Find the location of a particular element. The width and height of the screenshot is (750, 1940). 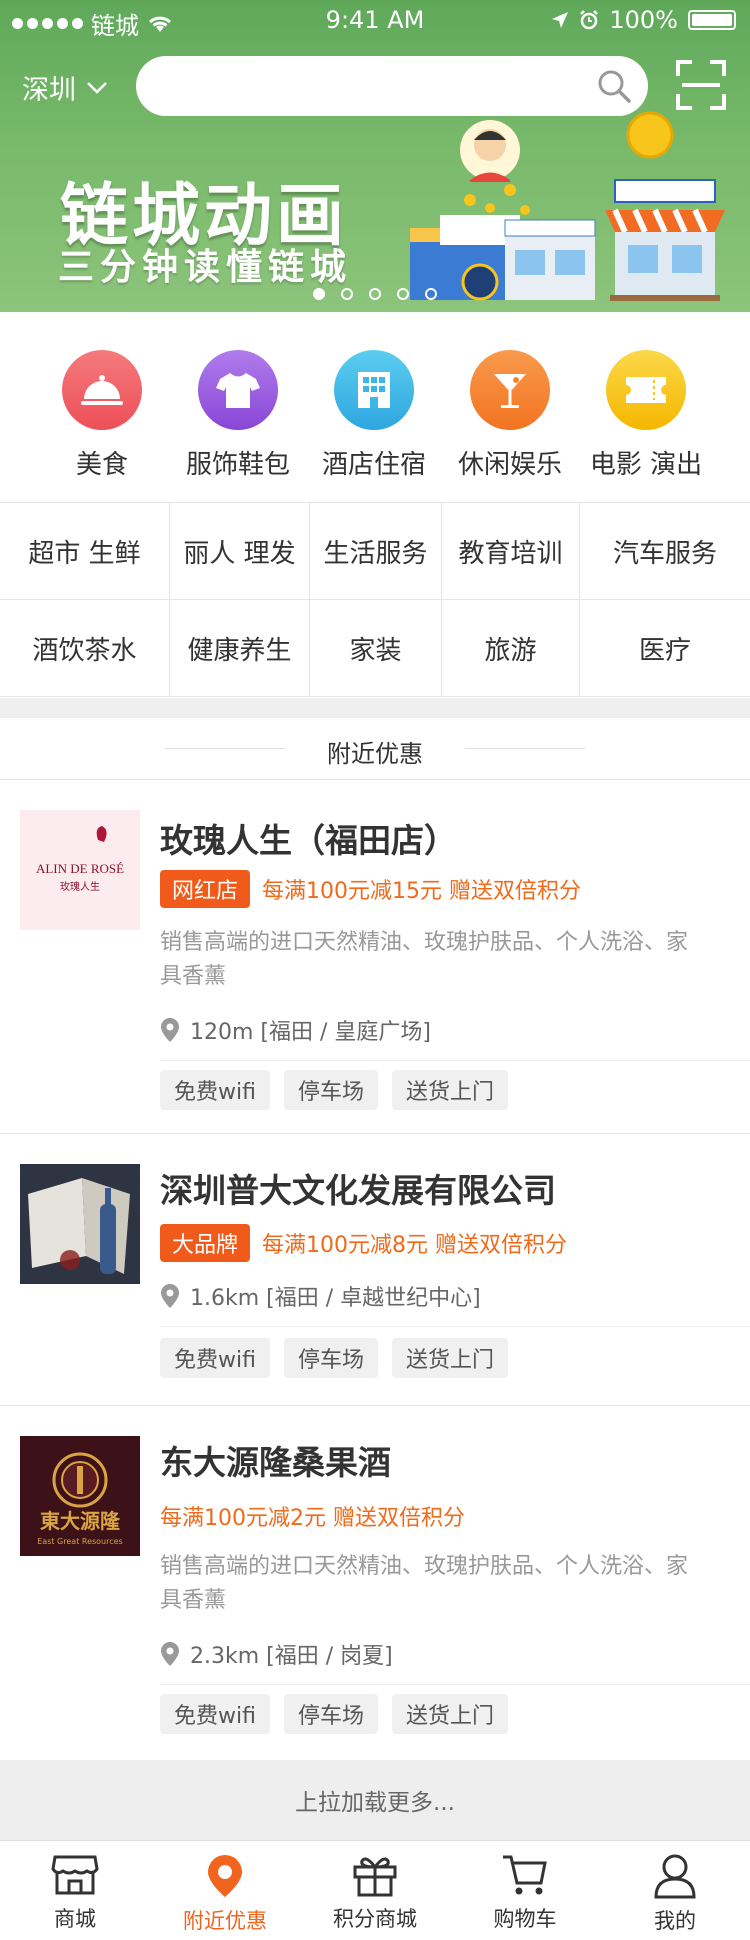

subcategory-item: 酒饮茶水 is located at coordinates (85, 648).